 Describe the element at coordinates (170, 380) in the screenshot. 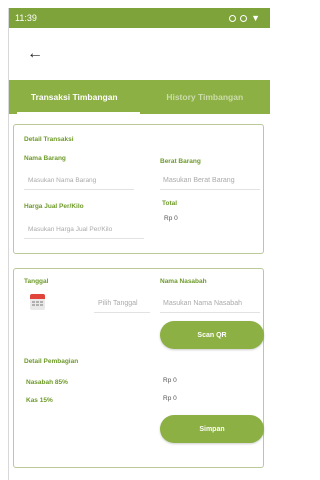

I see `nasabah-share-value: Rp 0` at that location.